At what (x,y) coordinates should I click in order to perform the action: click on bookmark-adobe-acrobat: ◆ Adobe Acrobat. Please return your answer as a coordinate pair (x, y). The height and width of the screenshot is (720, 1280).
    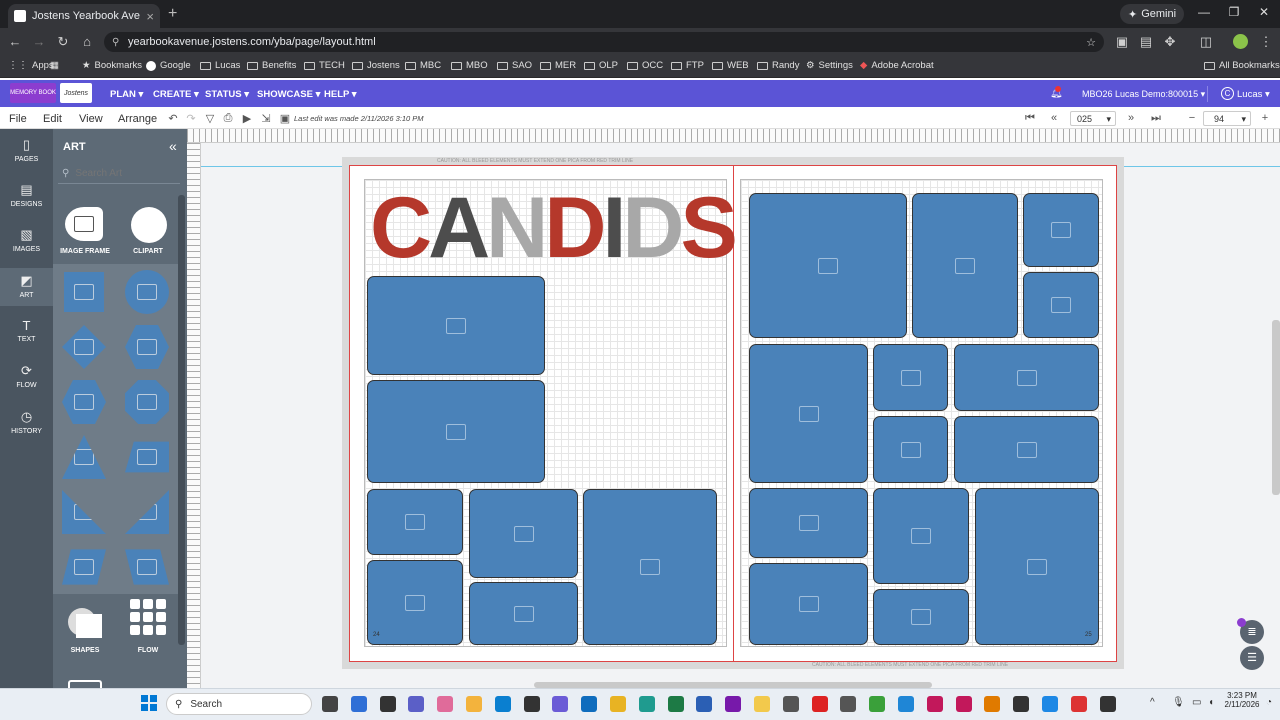
    Looking at the image, I should click on (897, 65).